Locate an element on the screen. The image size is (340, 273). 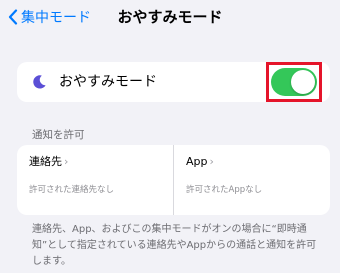
apps-subtitle: 許可されたAppなし is located at coordinates (224, 190).